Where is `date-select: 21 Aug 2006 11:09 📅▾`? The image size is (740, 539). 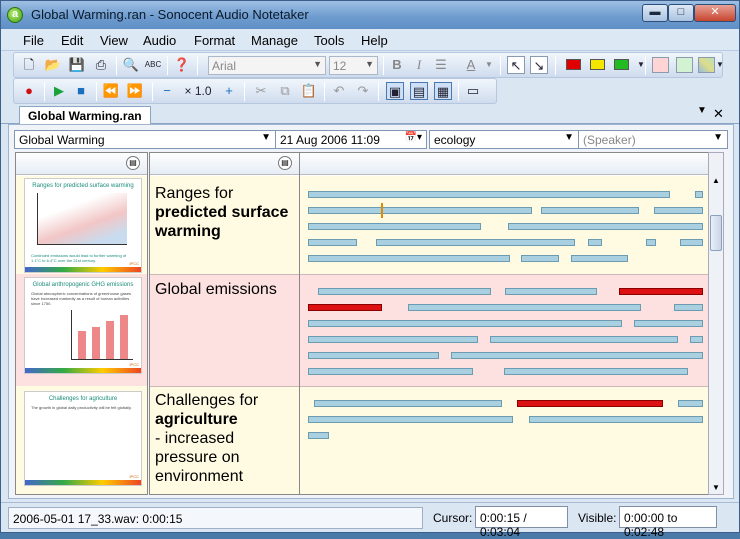 date-select: 21 Aug 2006 11:09 📅▾ is located at coordinates (351, 139).